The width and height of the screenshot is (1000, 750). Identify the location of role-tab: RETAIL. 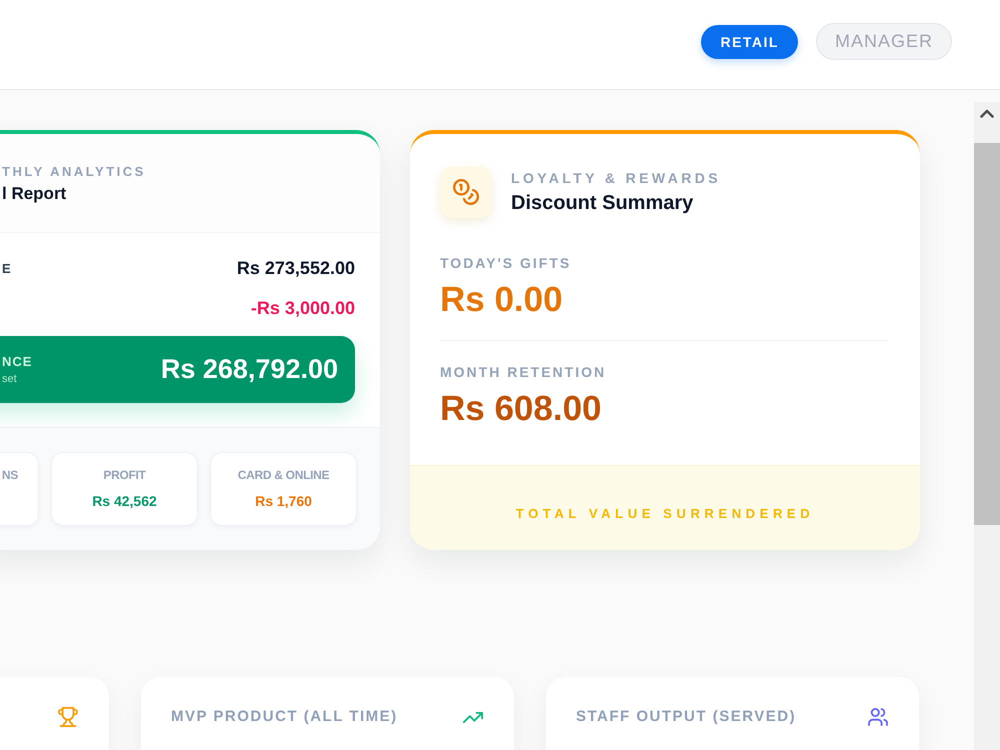
(749, 41).